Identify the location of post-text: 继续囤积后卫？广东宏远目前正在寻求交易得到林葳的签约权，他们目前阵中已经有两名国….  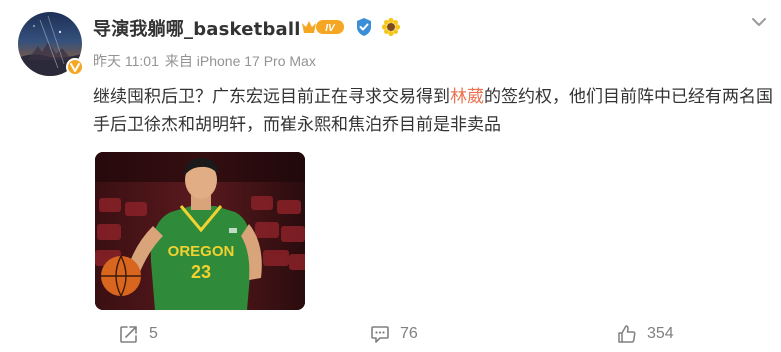
(433, 111).